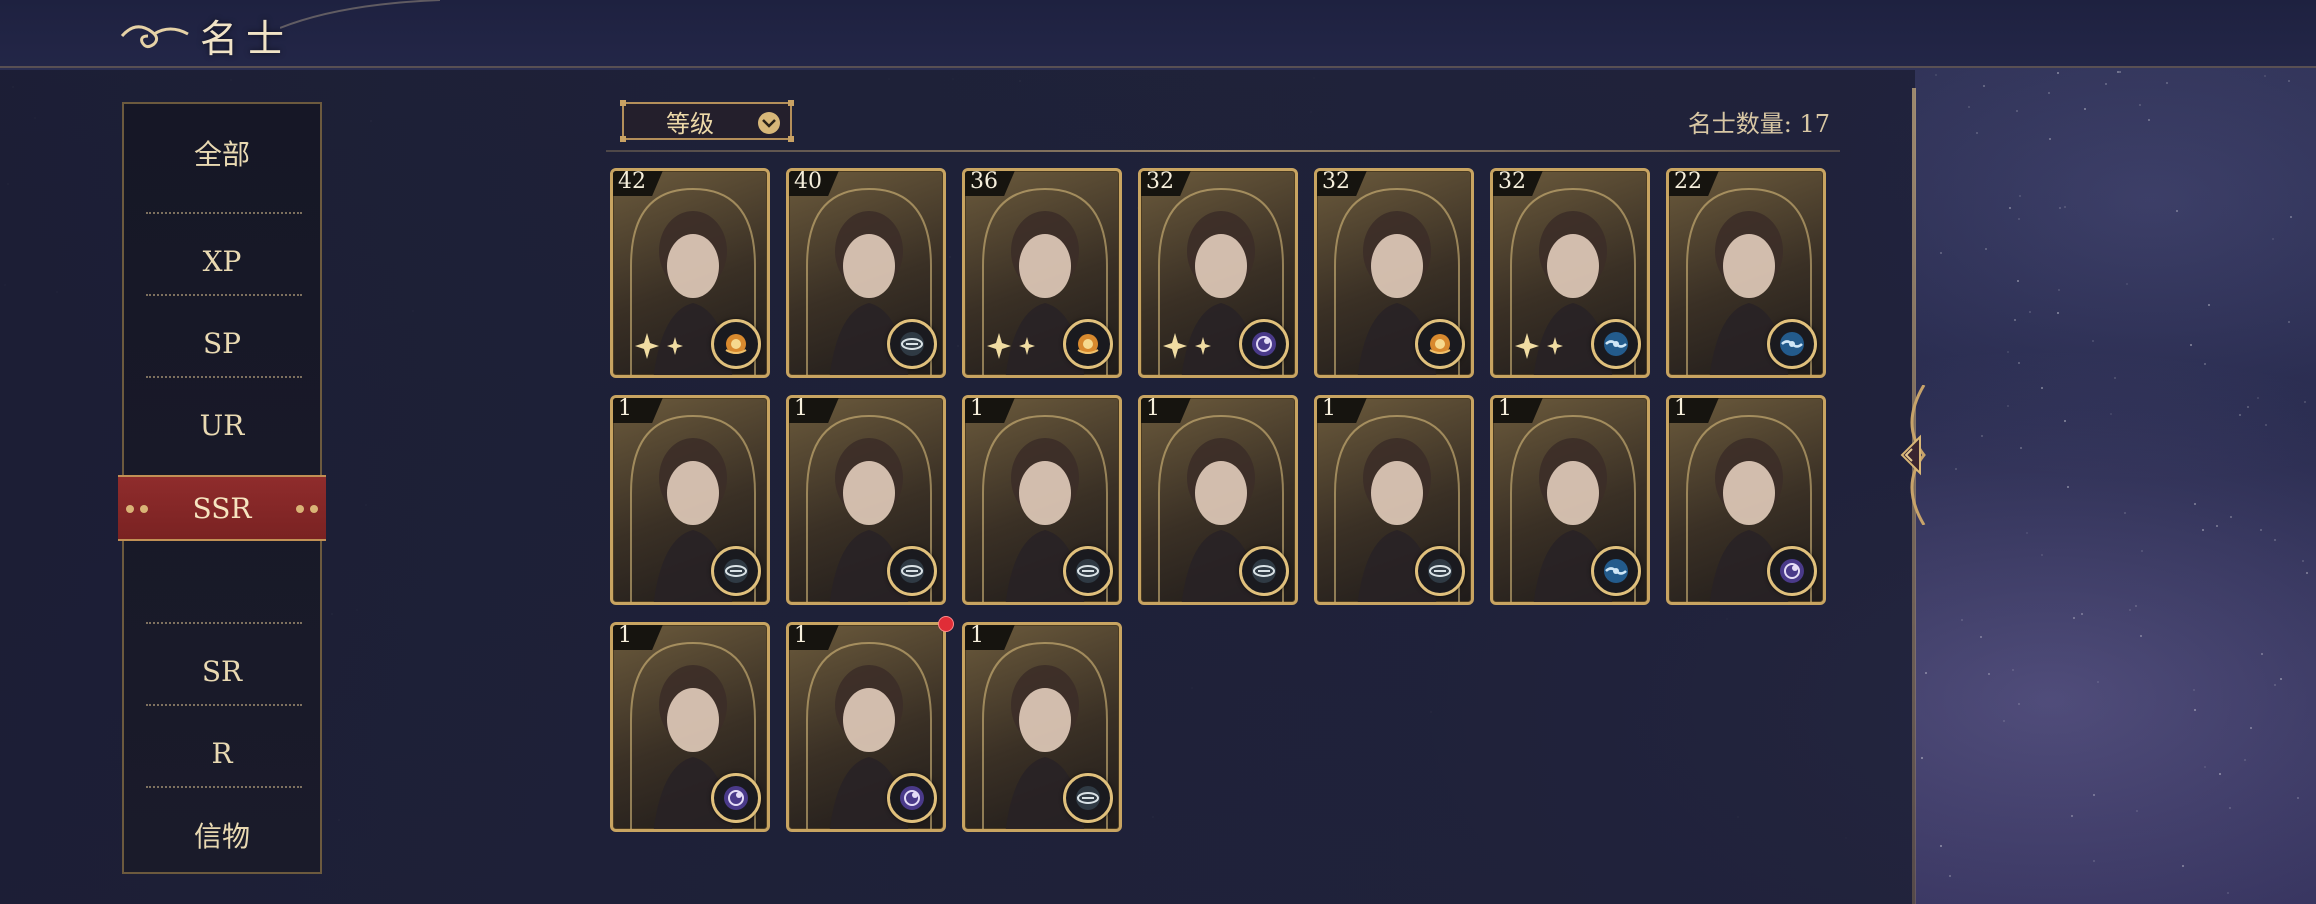 Image resolution: width=2316 pixels, height=904 pixels. I want to click on hero-card: 40, so click(866, 273).